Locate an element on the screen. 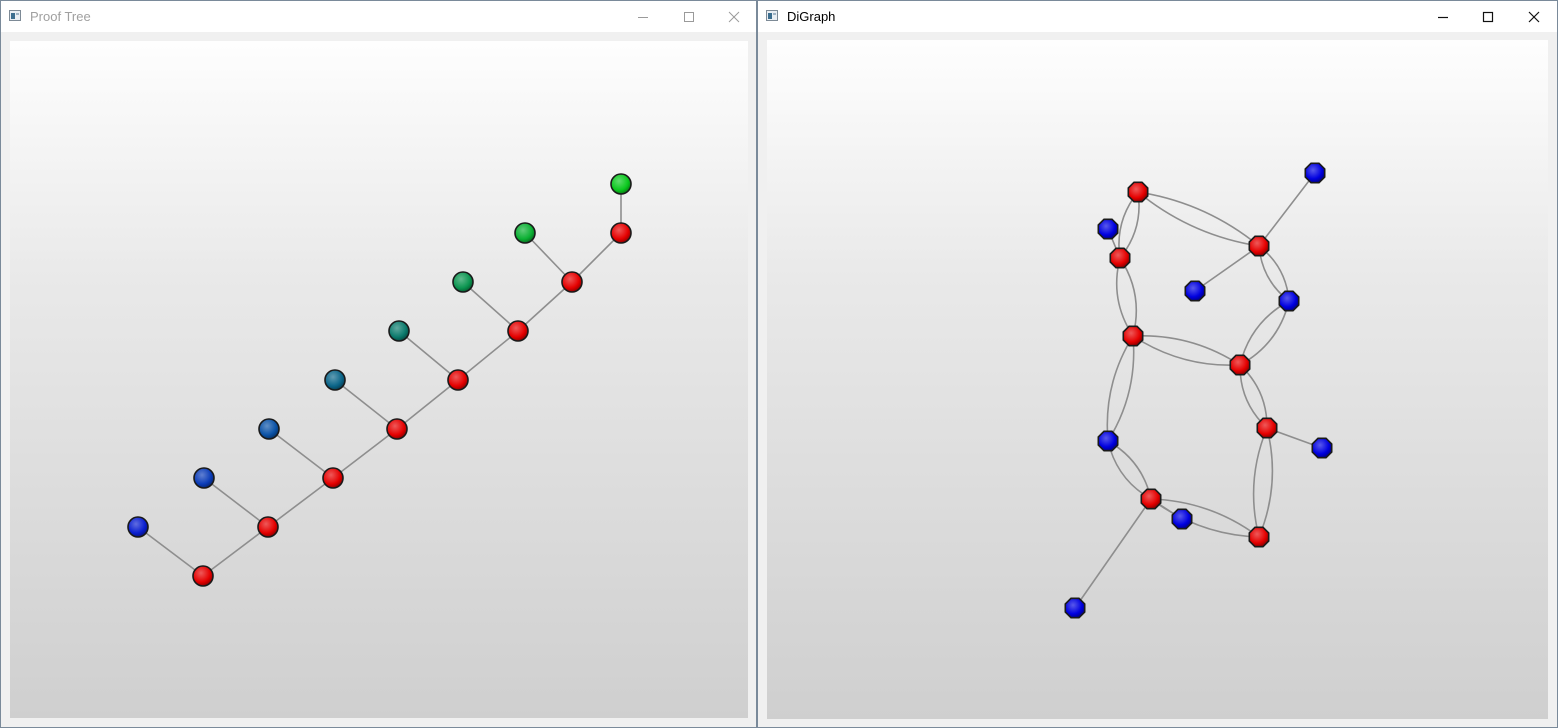  digraph-titlebar: DiGraph is located at coordinates (1157, 16).